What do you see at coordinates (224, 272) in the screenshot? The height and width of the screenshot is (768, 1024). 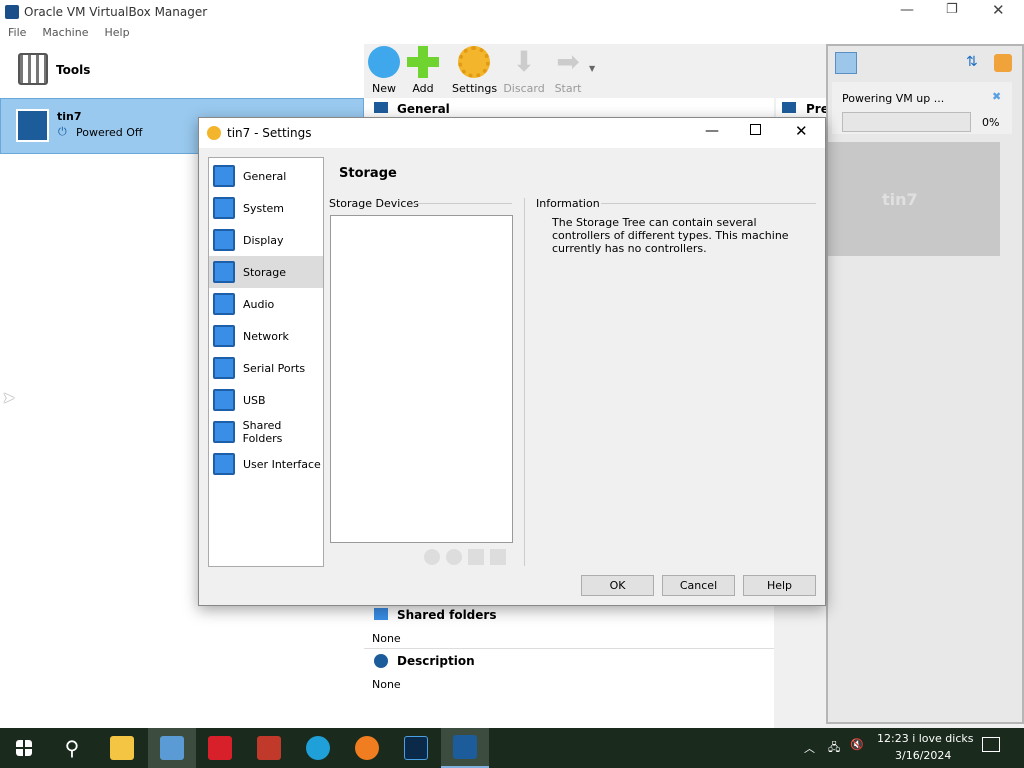 I see `storage-icon` at bounding box center [224, 272].